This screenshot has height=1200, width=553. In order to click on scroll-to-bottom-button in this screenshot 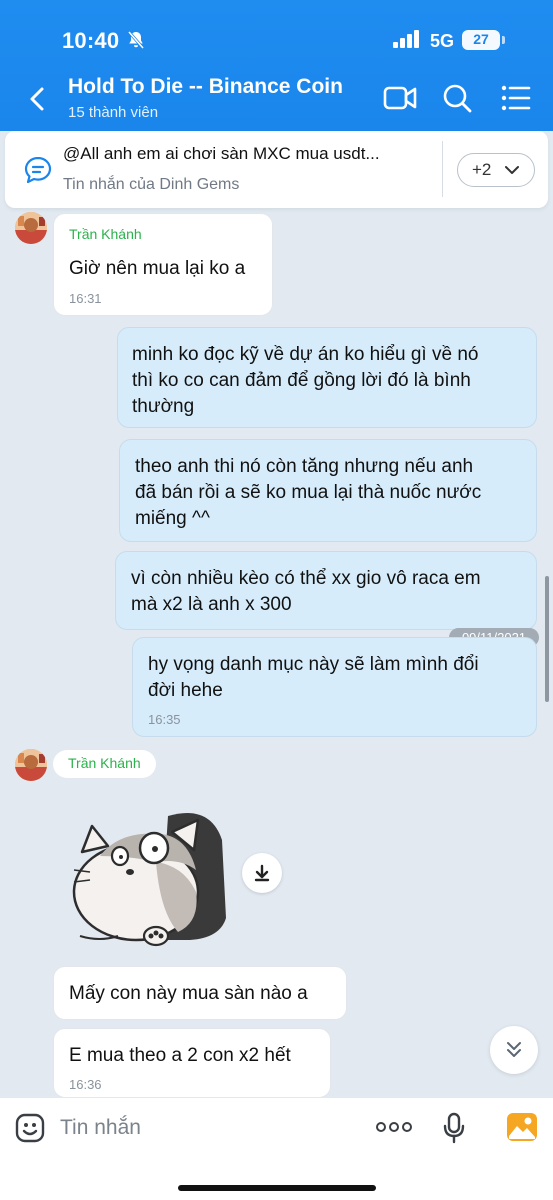, I will do `click(514, 1050)`.